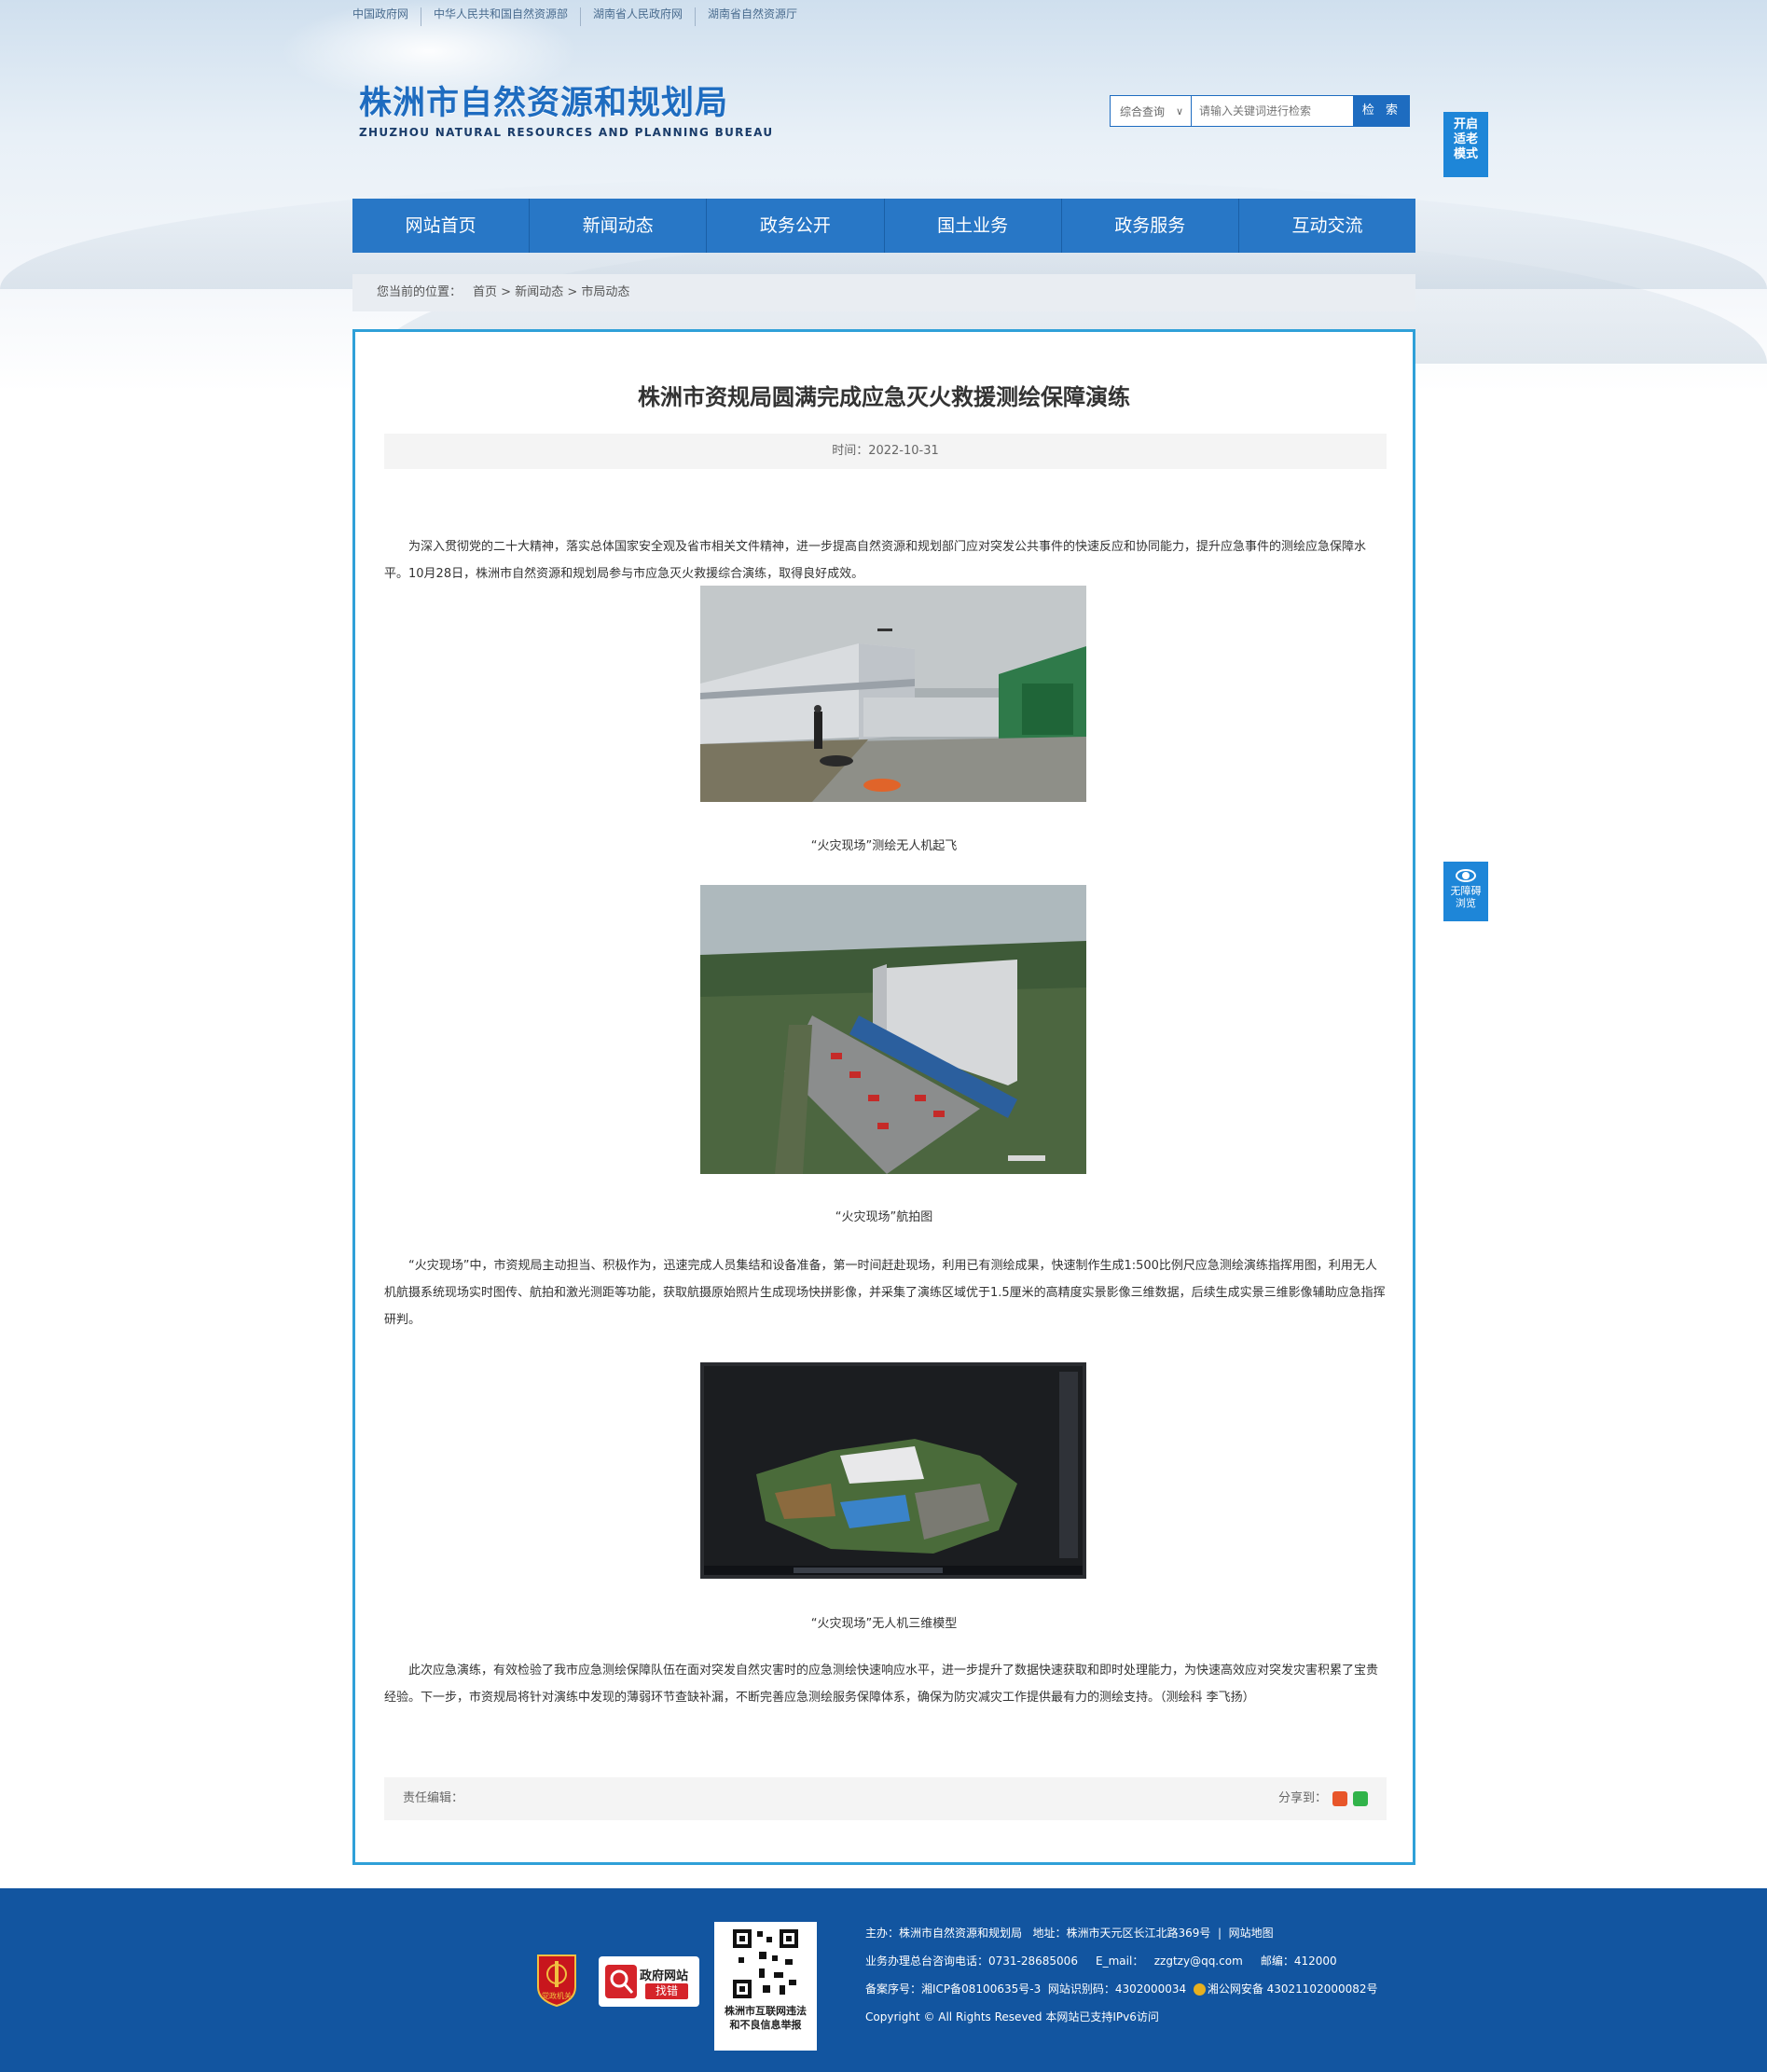  Describe the element at coordinates (758, 16) in the screenshot. I see `top-link-hunan-nr: 湖南省自然资源厅` at that location.